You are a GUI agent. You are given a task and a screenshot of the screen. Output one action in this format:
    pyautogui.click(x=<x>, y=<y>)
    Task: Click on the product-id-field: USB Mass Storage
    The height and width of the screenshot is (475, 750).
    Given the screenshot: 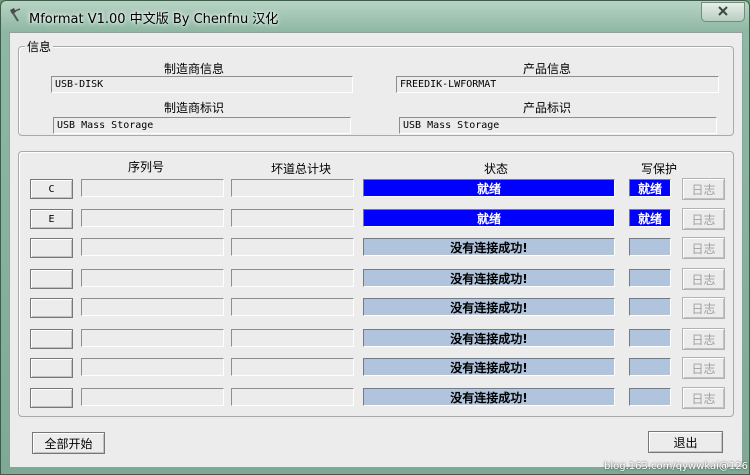 What is the action you would take?
    pyautogui.click(x=558, y=125)
    